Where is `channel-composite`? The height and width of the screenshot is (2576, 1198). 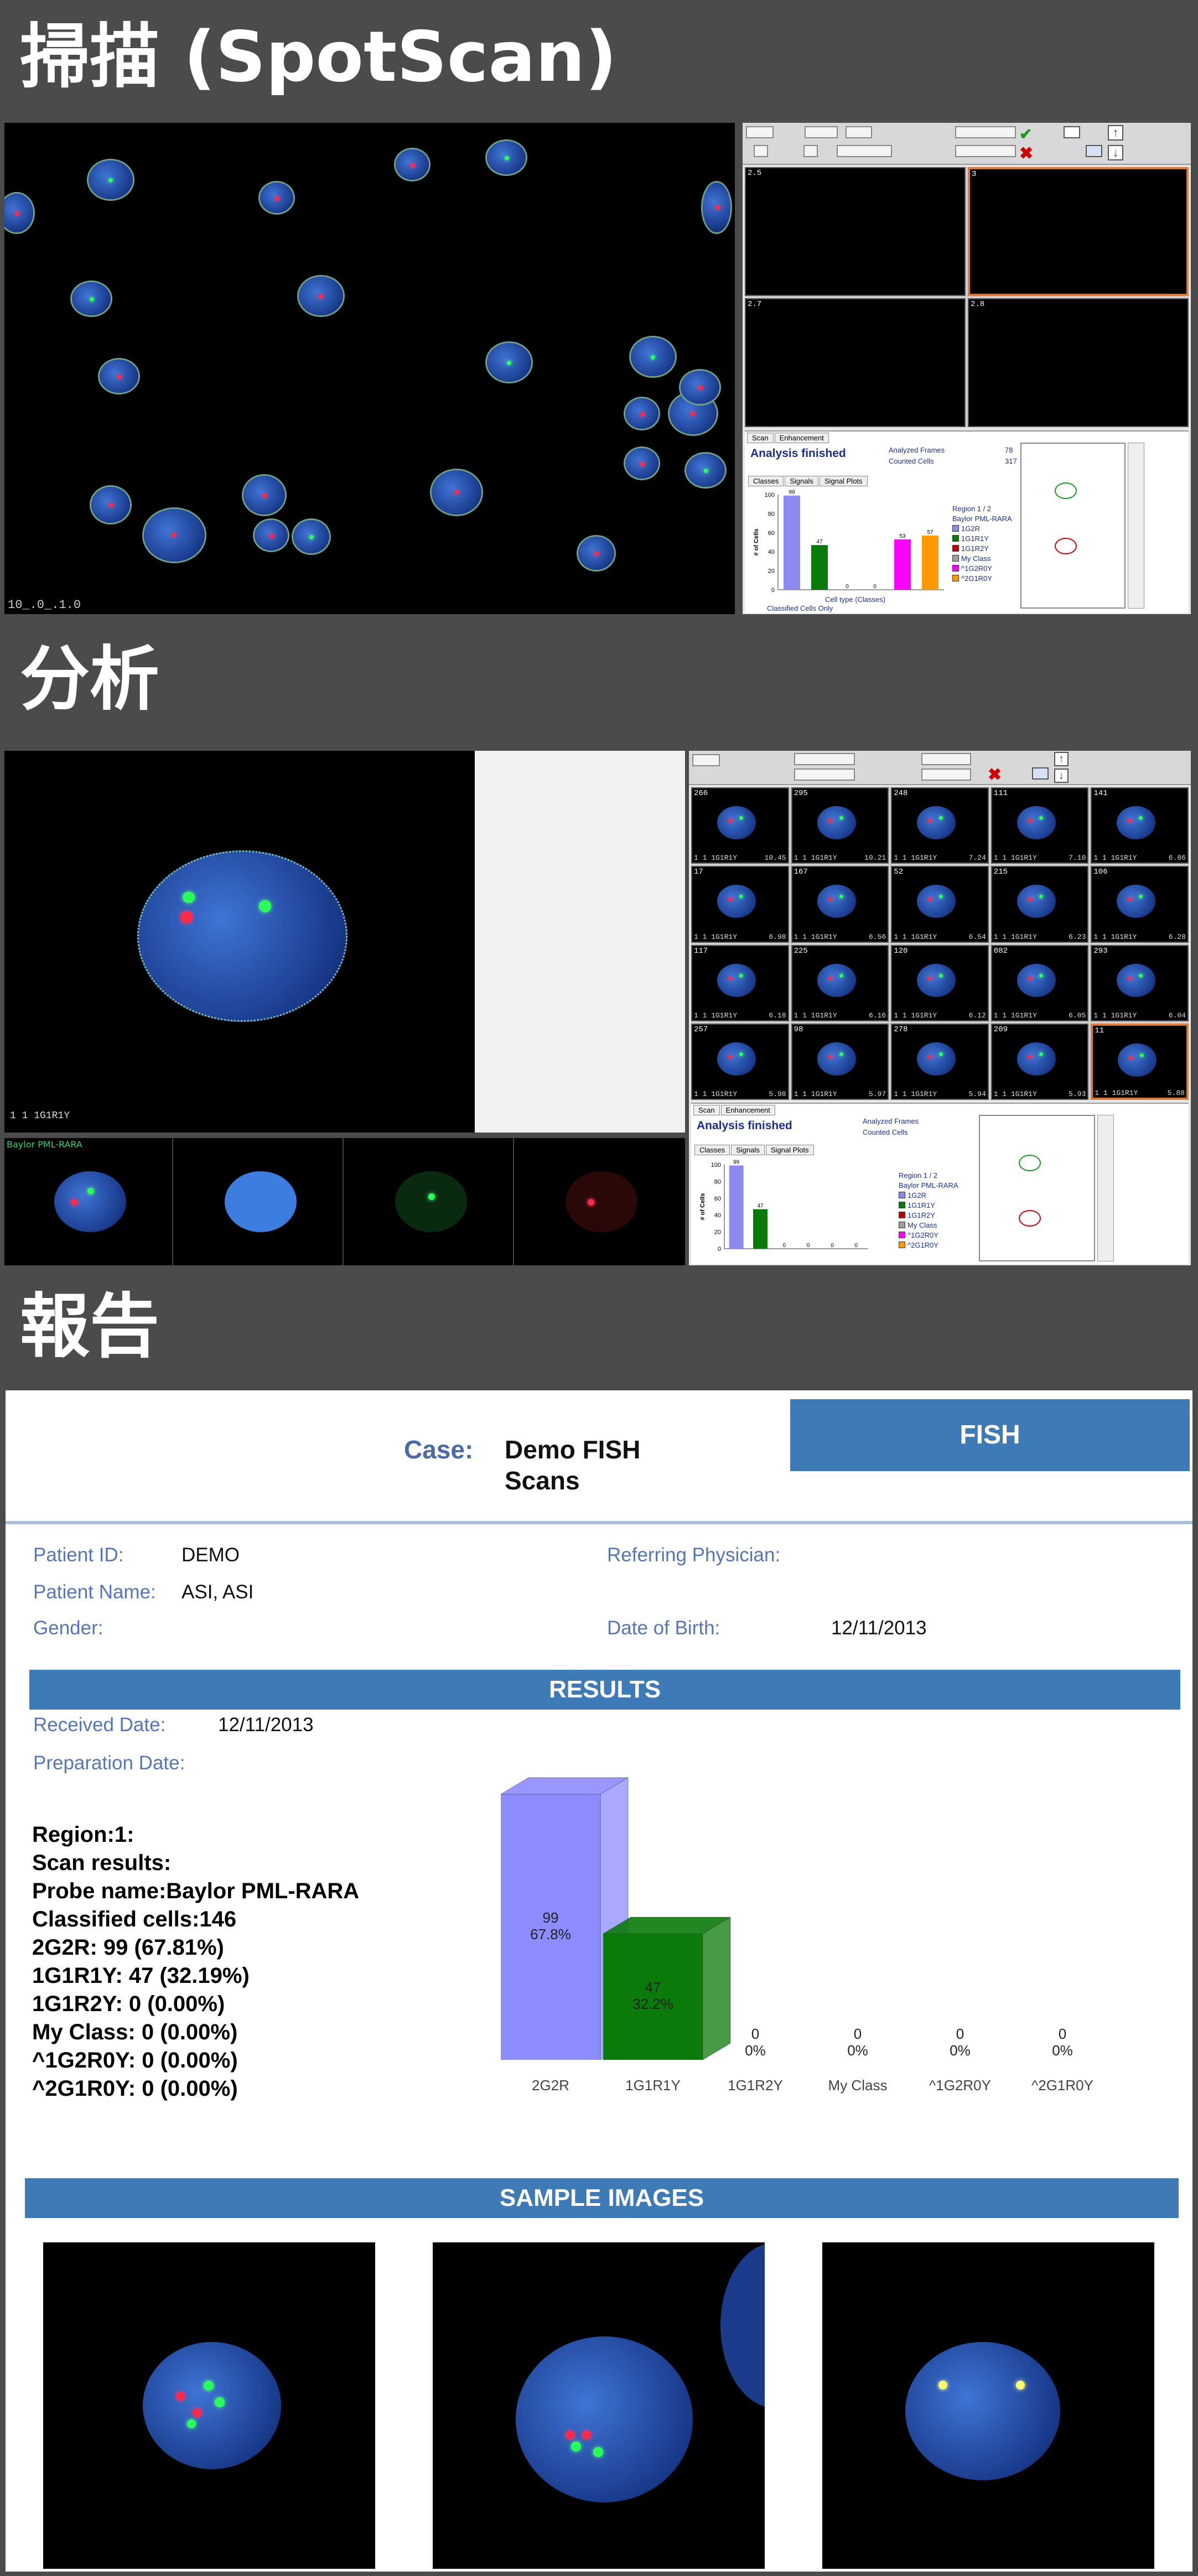
channel-composite is located at coordinates (88, 1202).